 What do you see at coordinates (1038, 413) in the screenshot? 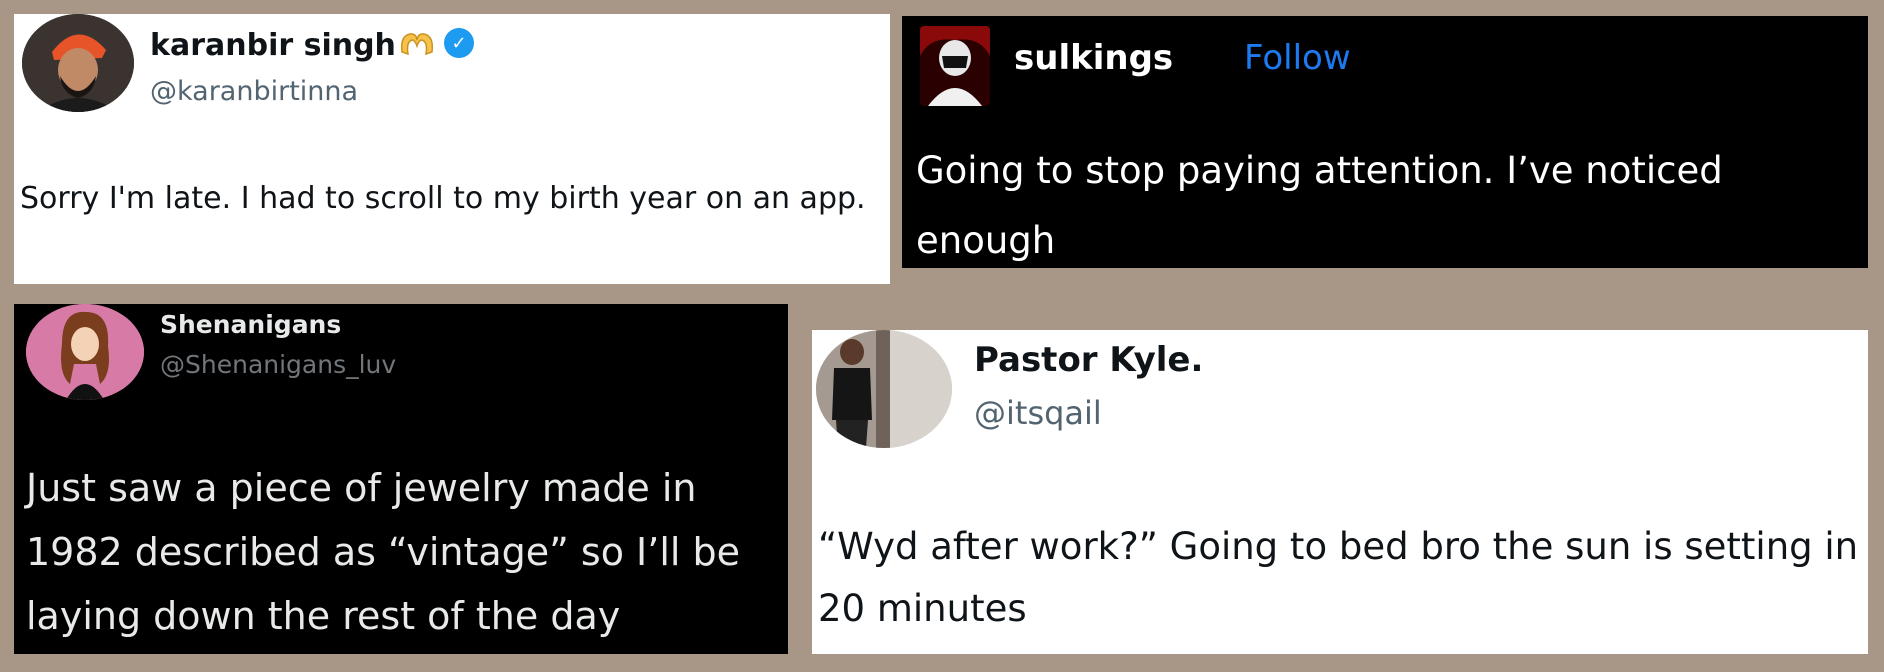
I see `handle: @itsqail` at bounding box center [1038, 413].